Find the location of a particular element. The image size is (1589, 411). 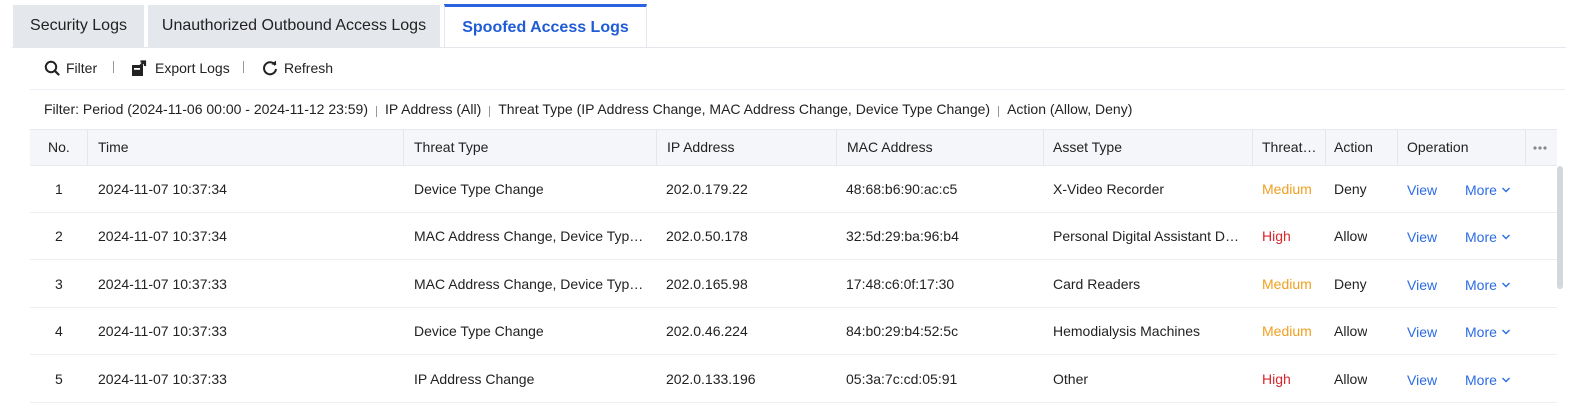

cell-action: Deny is located at coordinates (1350, 189).